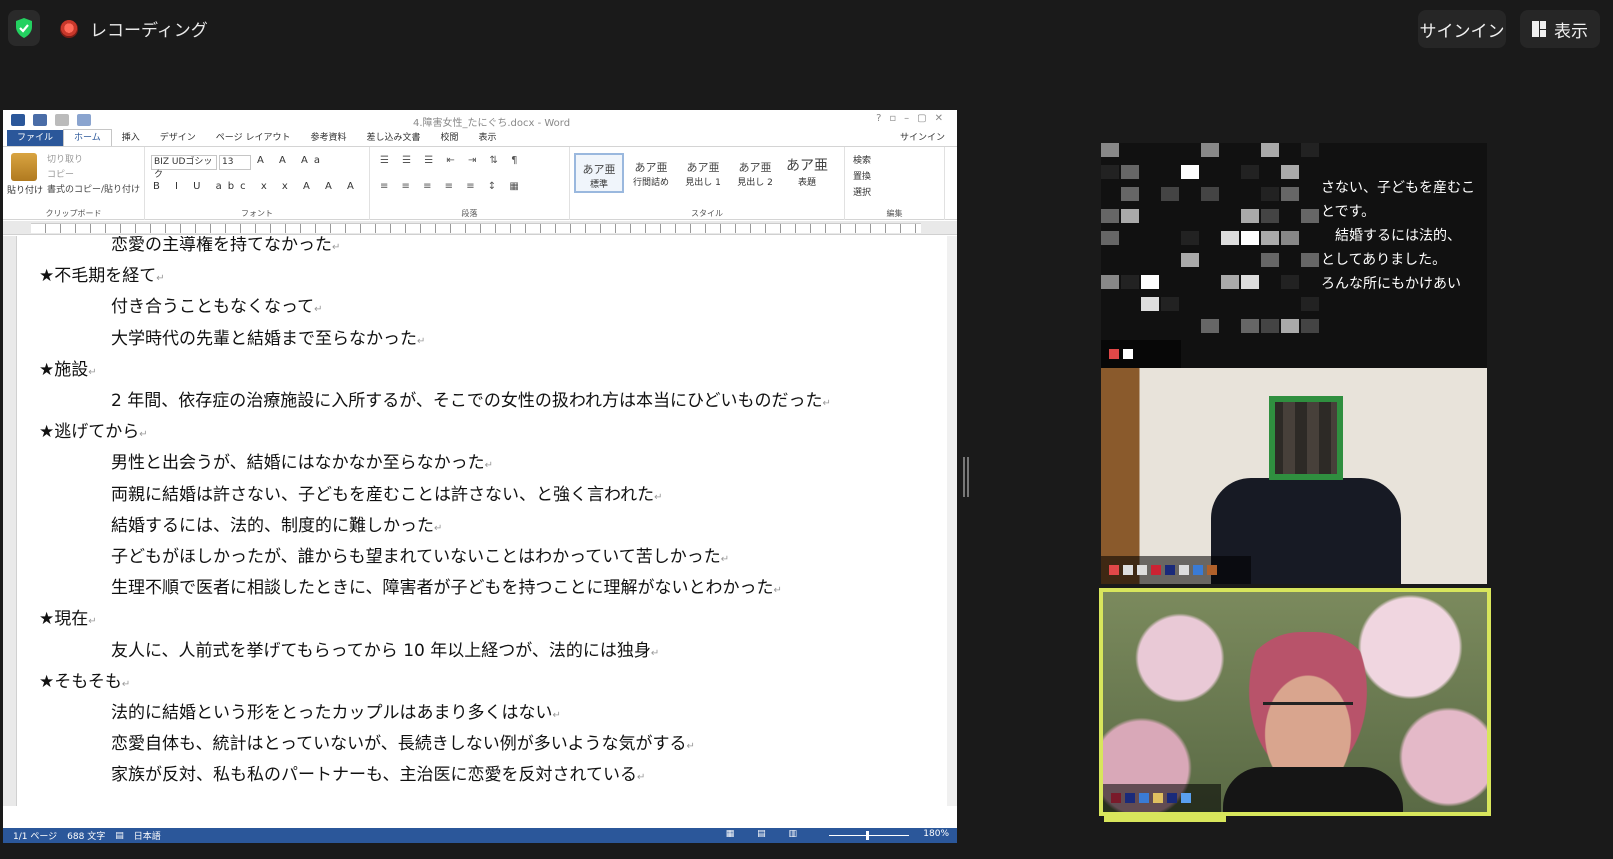  I want to click on paste-button: 貼り付け, so click(25, 189).